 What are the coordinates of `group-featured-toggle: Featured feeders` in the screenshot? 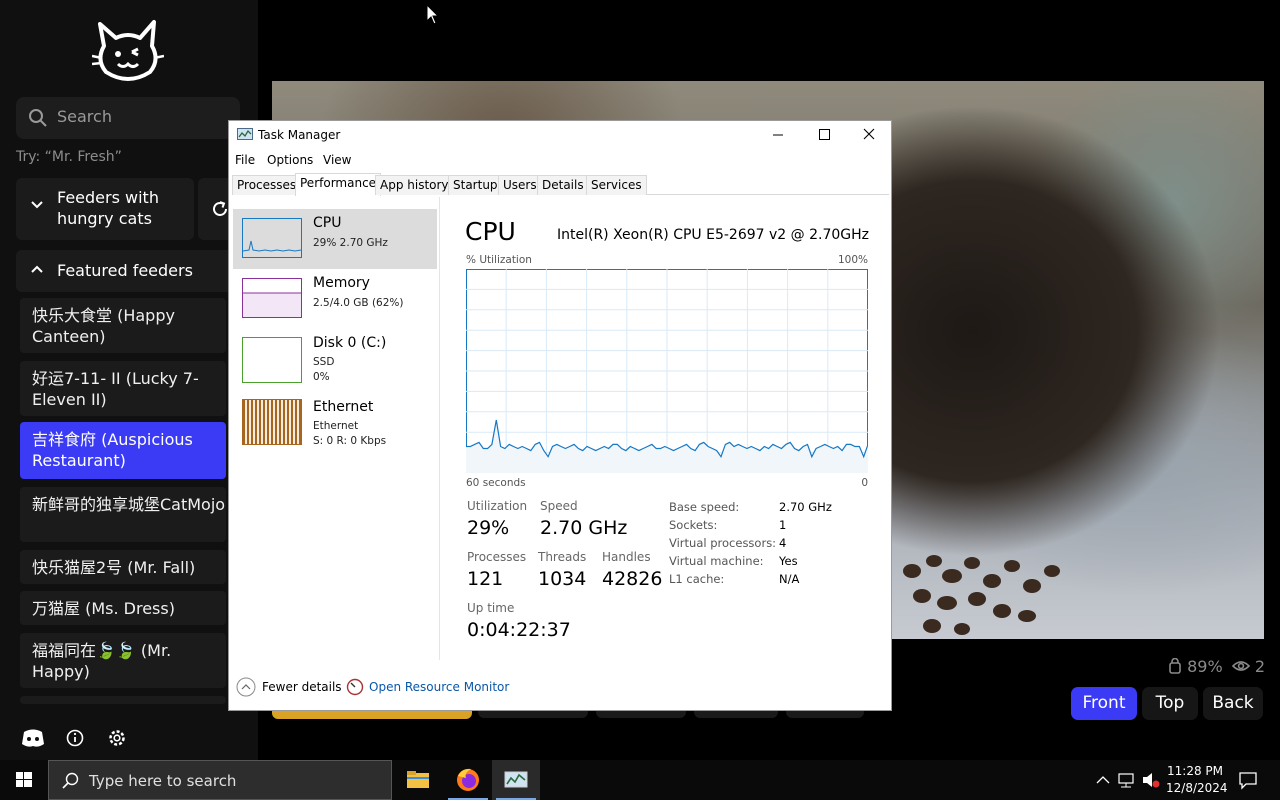 It's located at (129, 271).